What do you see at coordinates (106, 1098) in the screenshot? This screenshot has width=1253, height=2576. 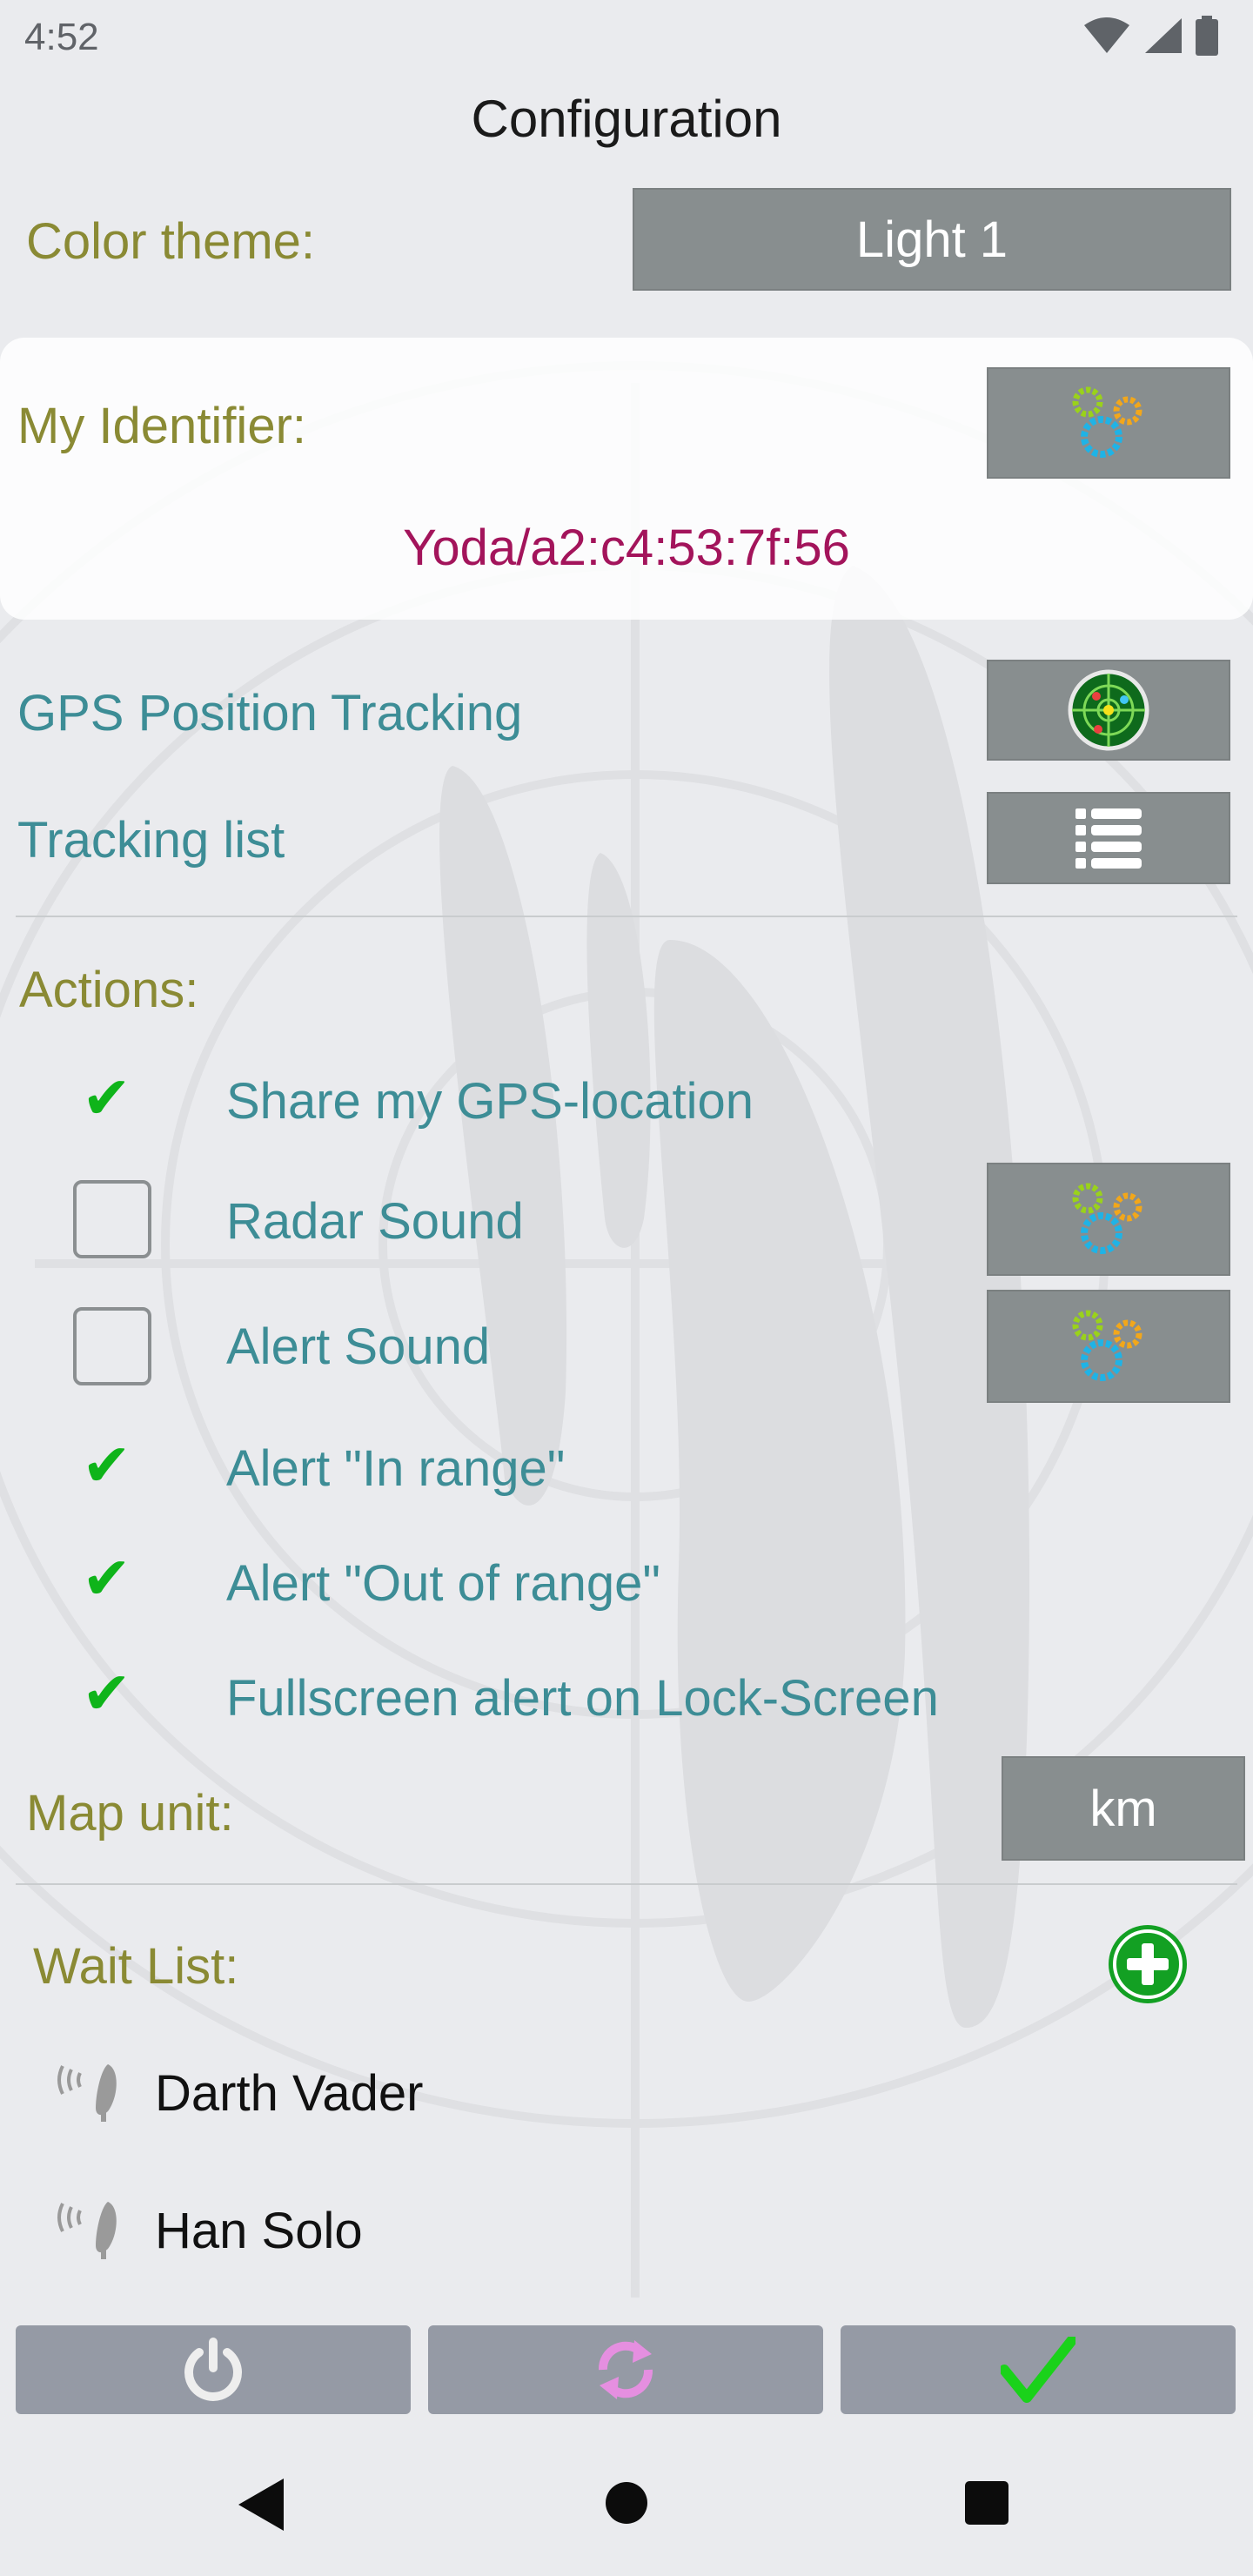 I see `share-gps-checkbox-checked: ✔` at bounding box center [106, 1098].